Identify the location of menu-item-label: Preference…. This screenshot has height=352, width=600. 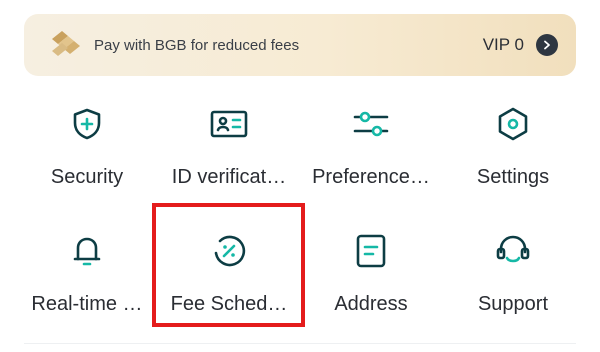
(371, 177).